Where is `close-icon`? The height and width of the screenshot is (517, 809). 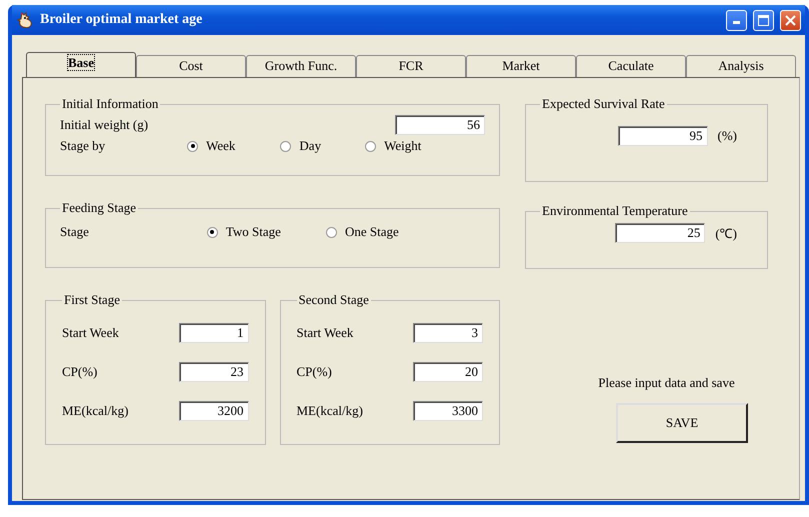 close-icon is located at coordinates (790, 20).